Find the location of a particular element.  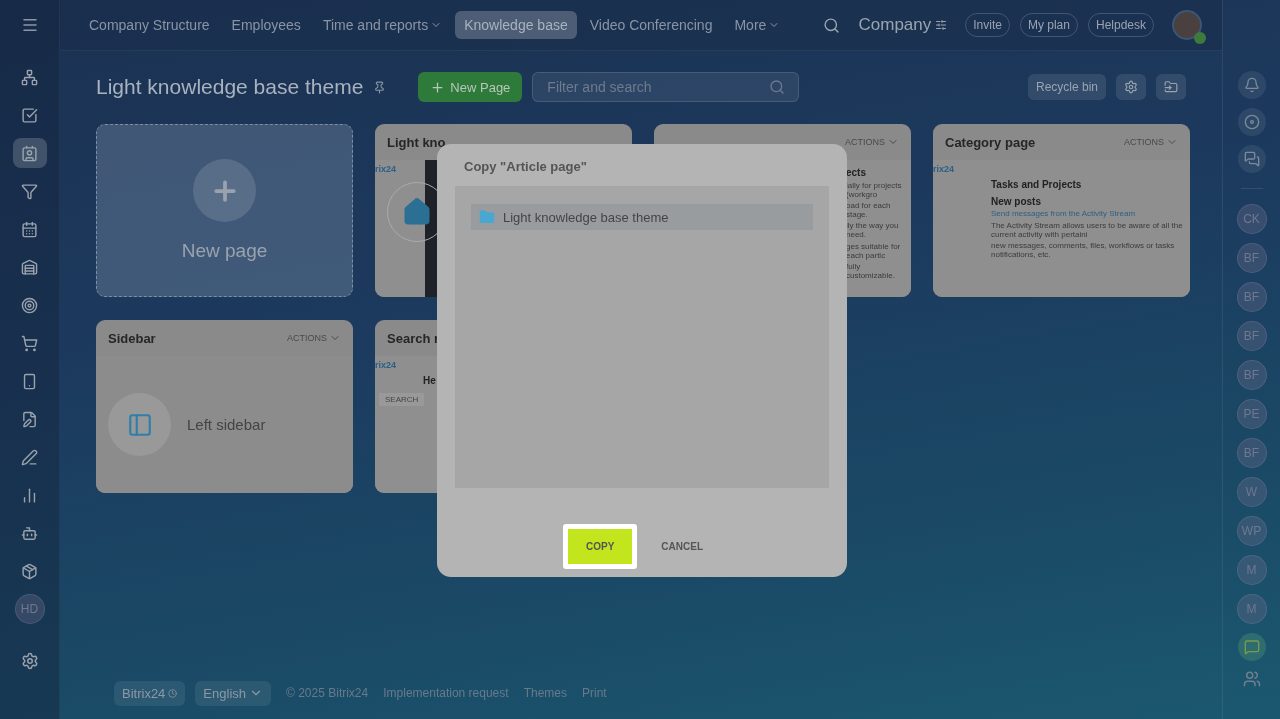

nav-tab: Knowledge base is located at coordinates (516, 25).